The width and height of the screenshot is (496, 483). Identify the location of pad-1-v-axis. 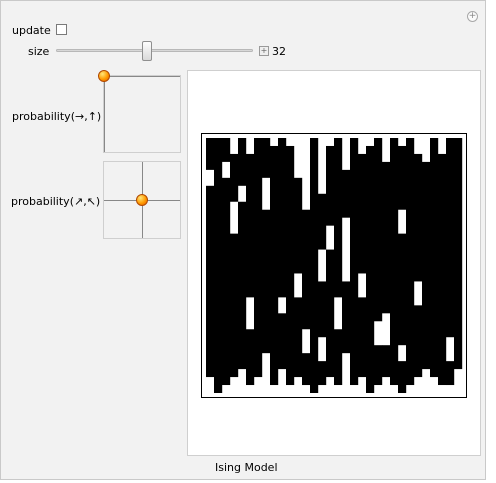
(104, 114).